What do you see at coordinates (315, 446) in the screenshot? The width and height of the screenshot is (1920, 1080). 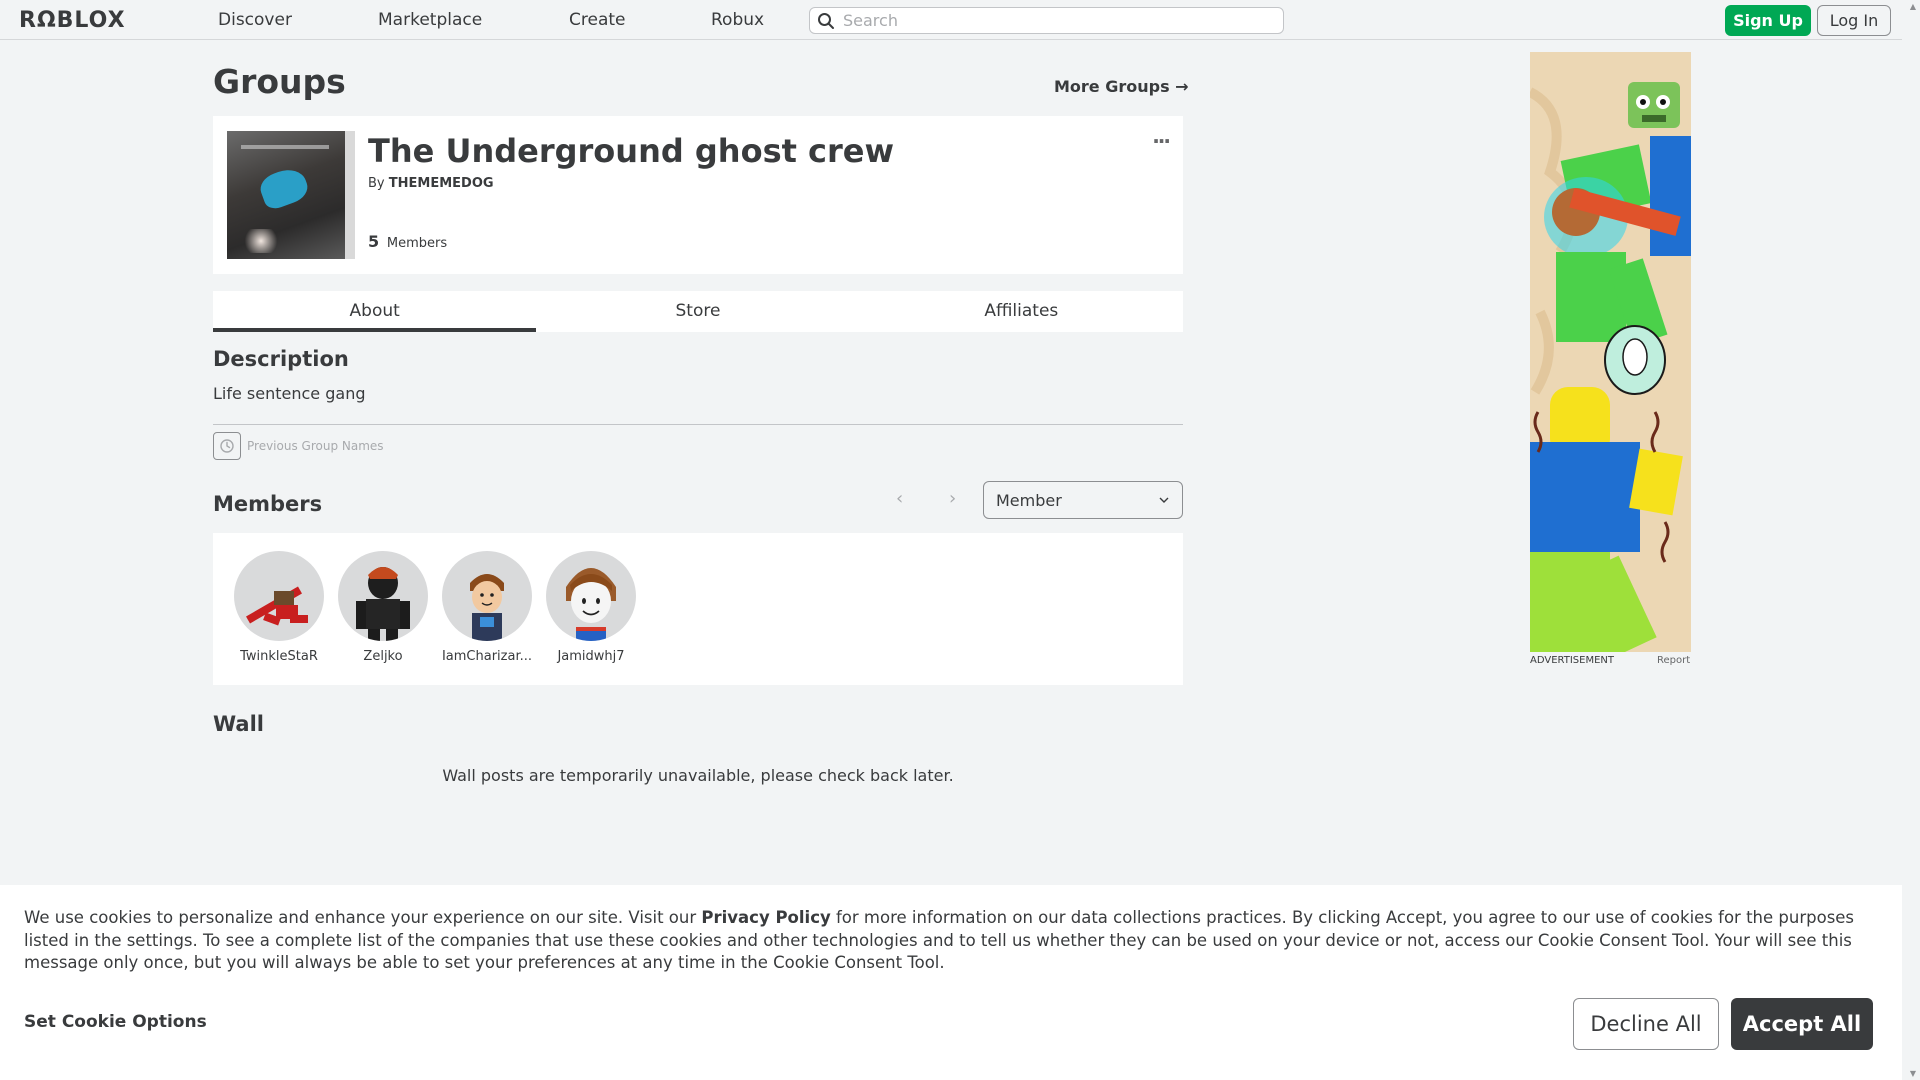 I see `previous-group-names-label: Previous Group Names` at bounding box center [315, 446].